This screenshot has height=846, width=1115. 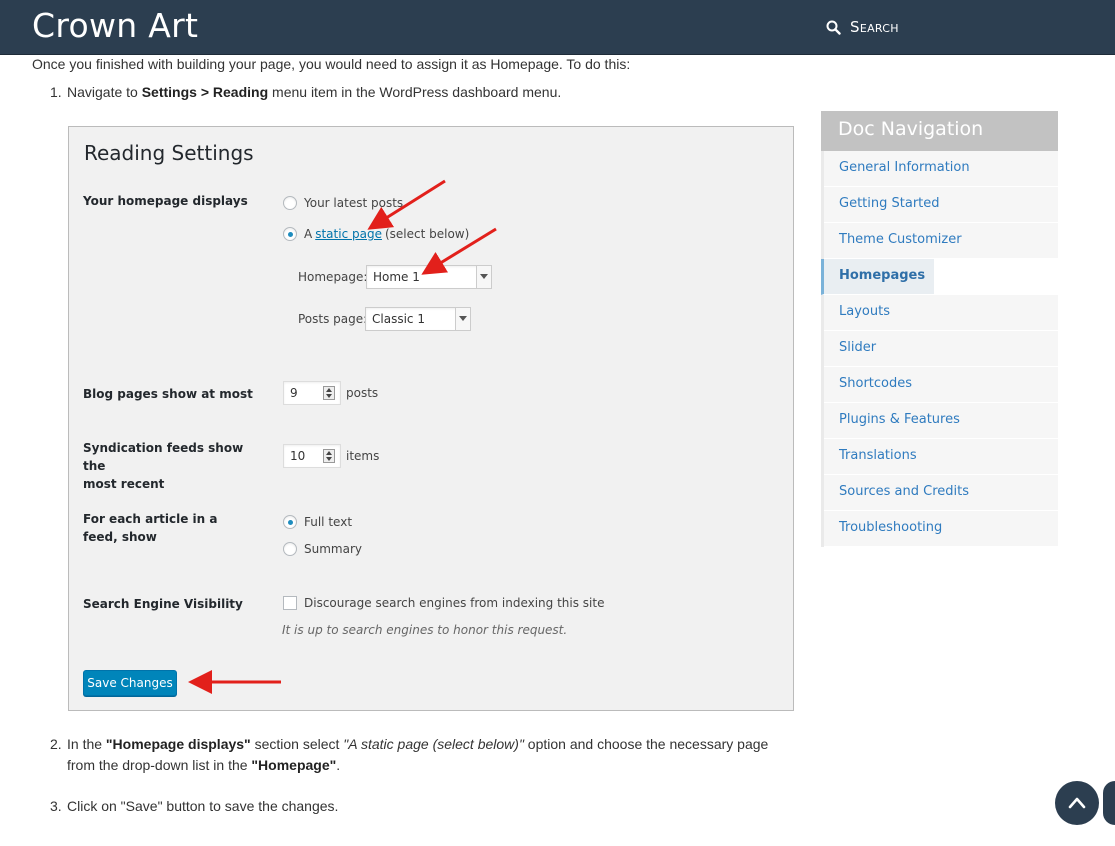 What do you see at coordinates (363, 456) in the screenshot?
I see `syndication-unit: items` at bounding box center [363, 456].